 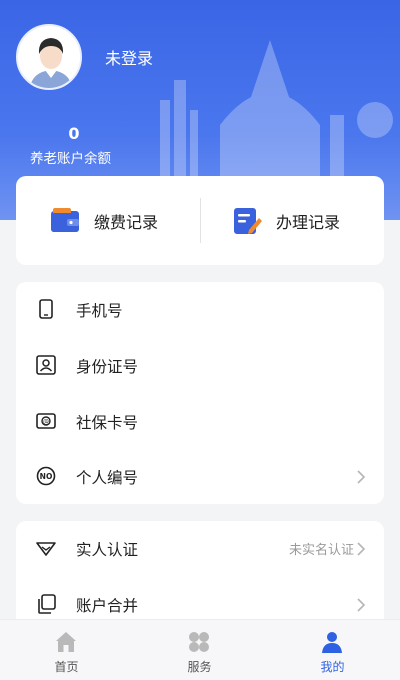 I want to click on svg-text: NO, so click(x=46, y=476).